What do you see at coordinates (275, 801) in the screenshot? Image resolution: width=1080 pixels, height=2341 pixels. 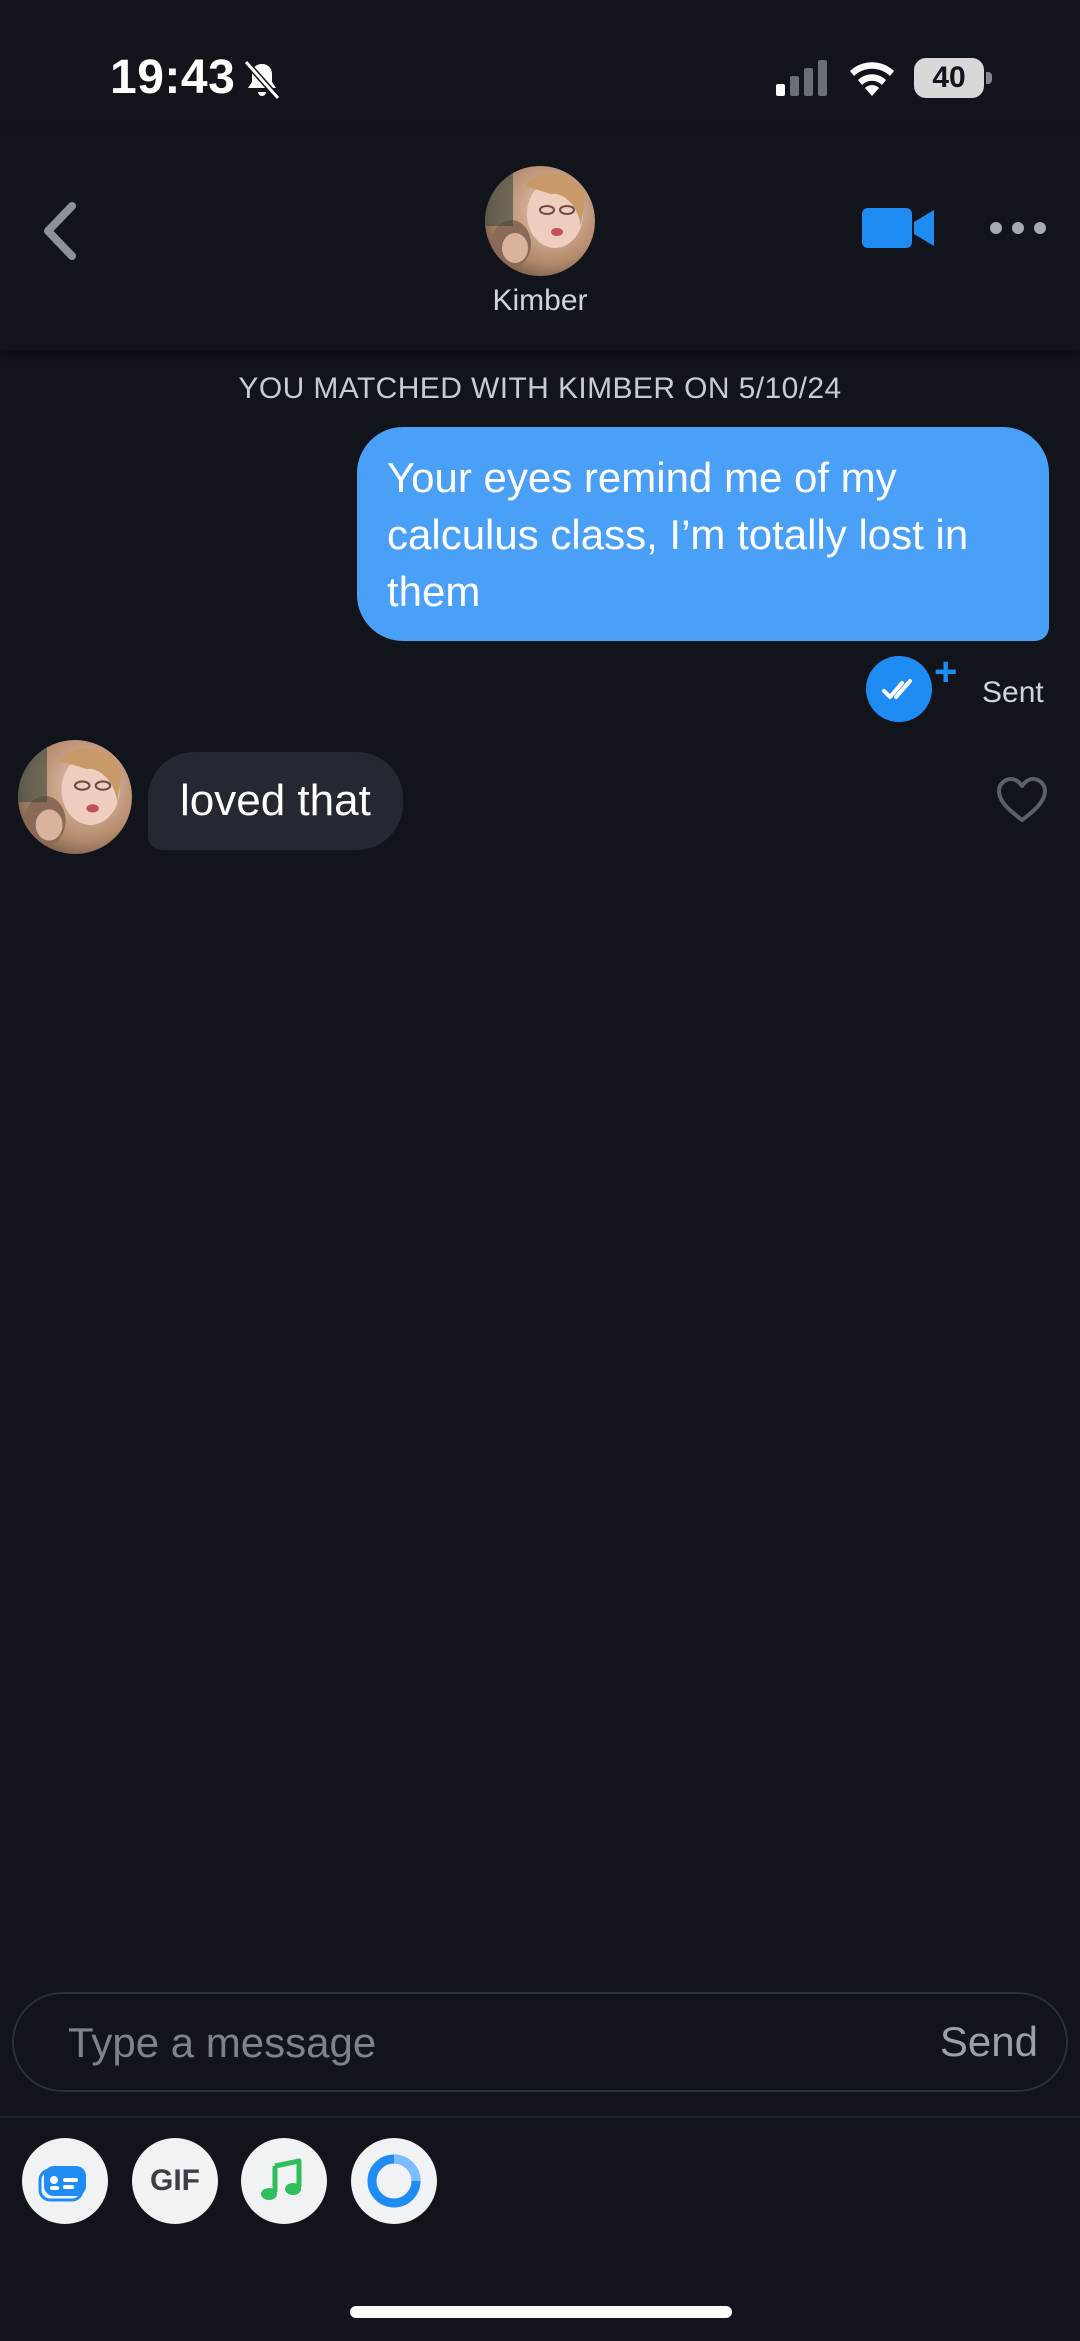 I see `incoming-message-bubble: loved that` at bounding box center [275, 801].